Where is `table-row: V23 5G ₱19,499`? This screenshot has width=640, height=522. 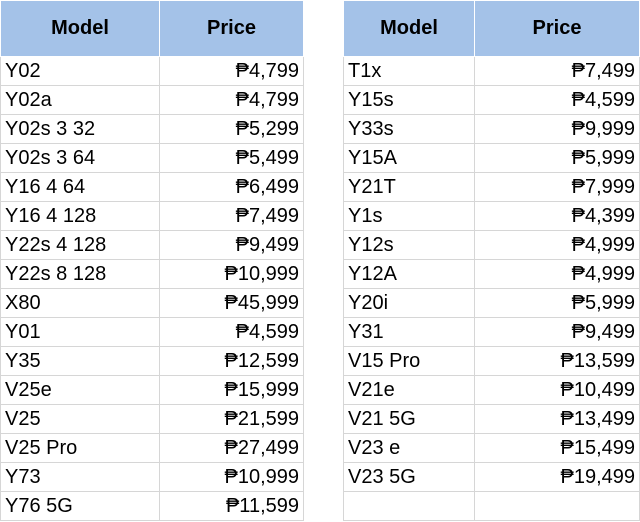
table-row: V23 5G ₱19,499 is located at coordinates (491, 477).